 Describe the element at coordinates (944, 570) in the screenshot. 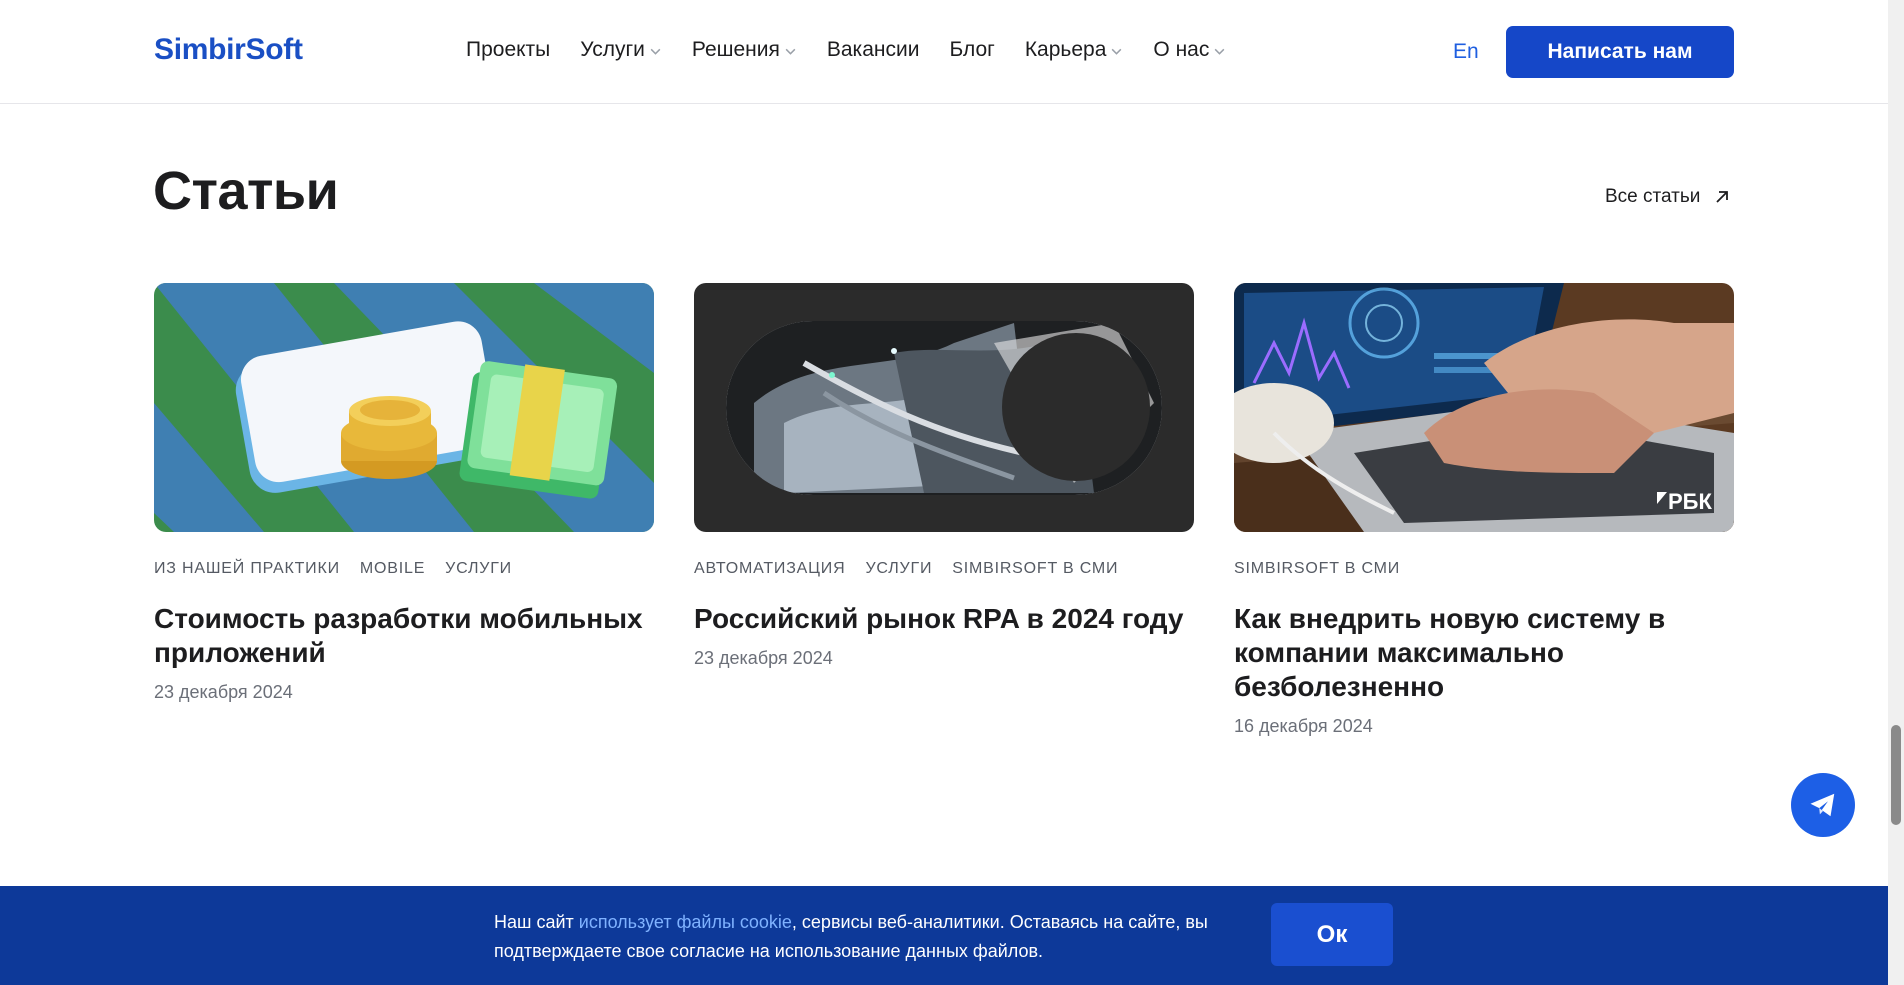

I see `article-tags: АВТОМАТИЗАЦИЯ УСЛУГИ SIMBIRSOFT В СМИ` at that location.